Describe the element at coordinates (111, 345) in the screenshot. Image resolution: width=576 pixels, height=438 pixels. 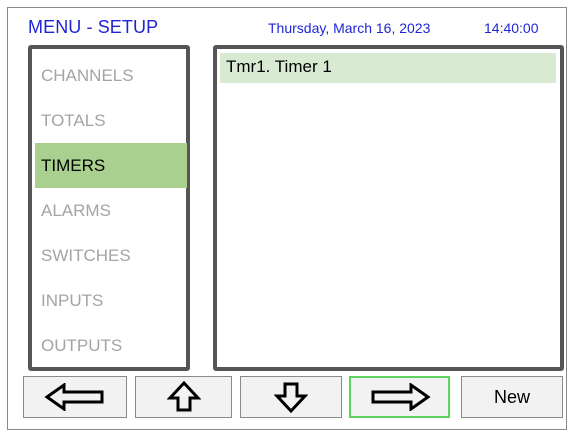
I see `sidebar-item-outputs: OUTPUTS` at that location.